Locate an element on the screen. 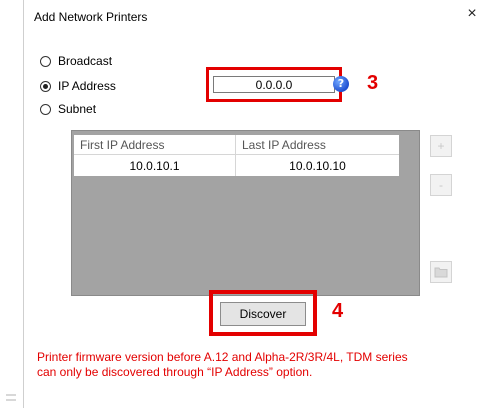  first-ip-cell: 10.0.10.1 is located at coordinates (155, 165).